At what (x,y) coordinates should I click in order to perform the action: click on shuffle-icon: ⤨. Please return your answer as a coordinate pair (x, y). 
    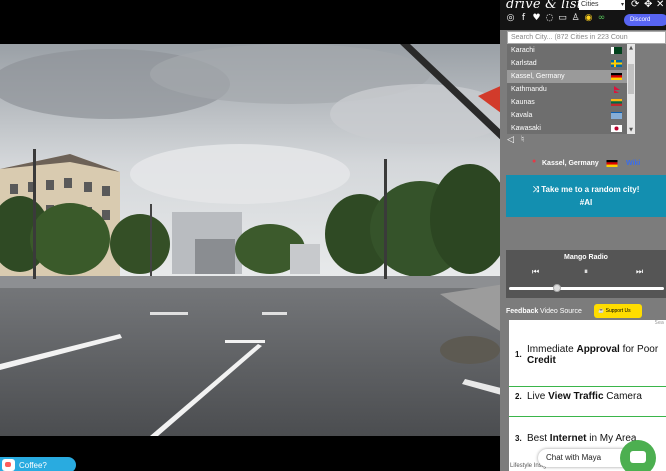
    Looking at the image, I should click on (537, 189).